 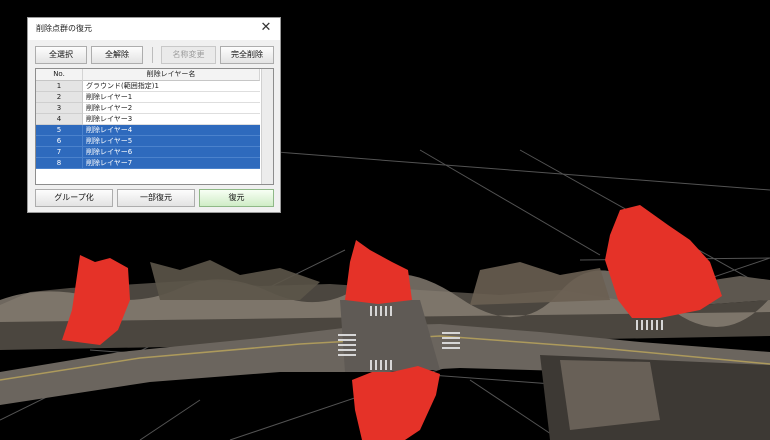 I want to click on row-number: 6, so click(x=59, y=141).